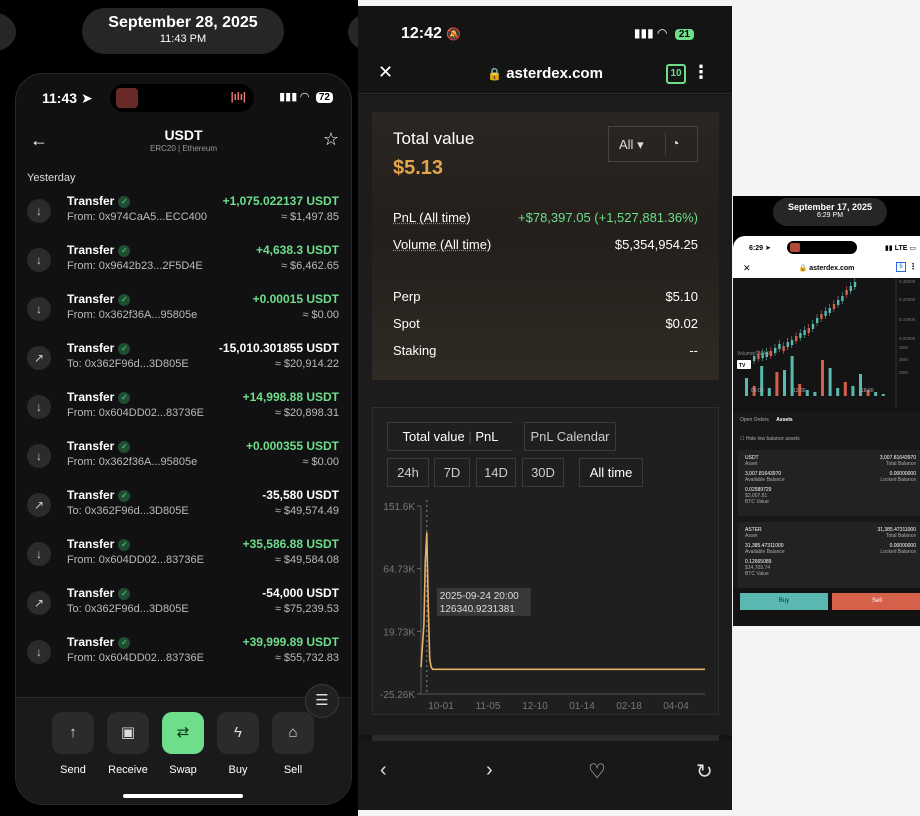  I want to click on arrow-down-icon: ↓, so click(39, 309).